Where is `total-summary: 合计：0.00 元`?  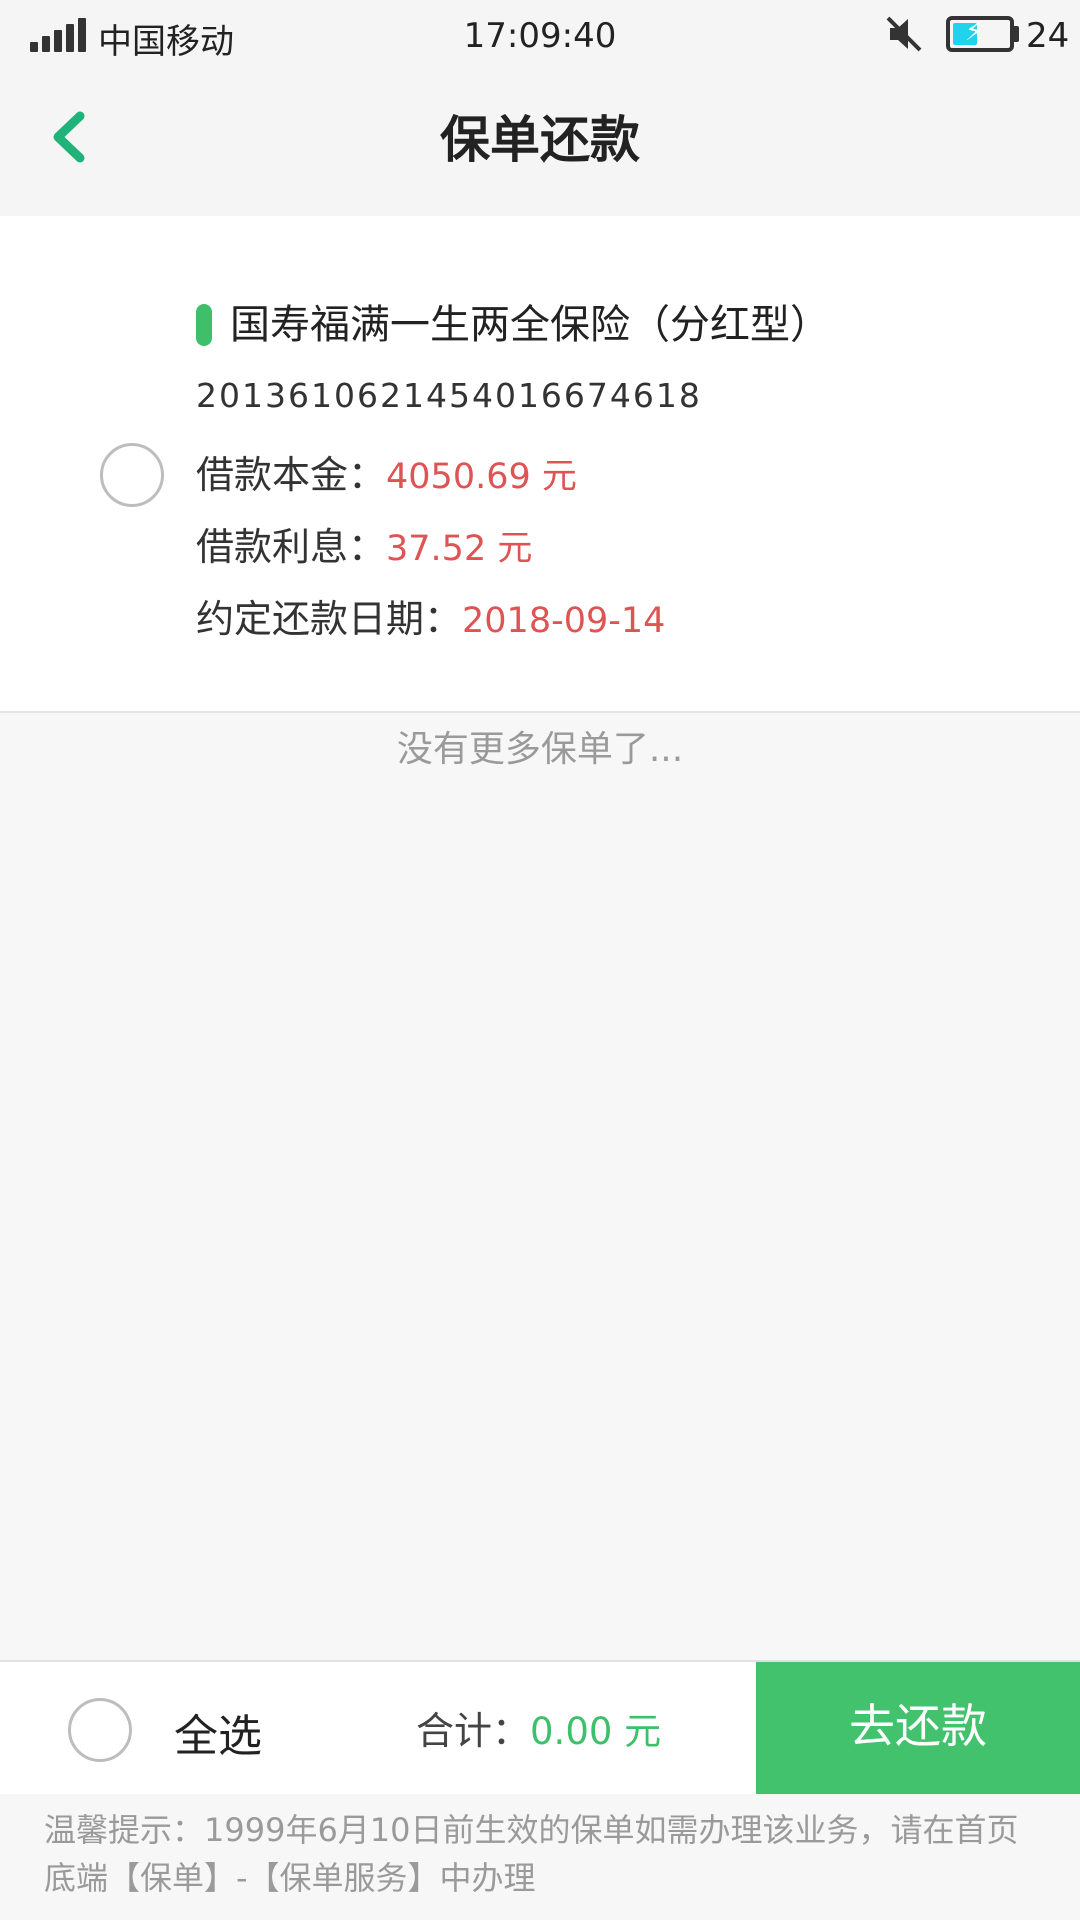 total-summary: 合计：0.00 元 is located at coordinates (538, 1727).